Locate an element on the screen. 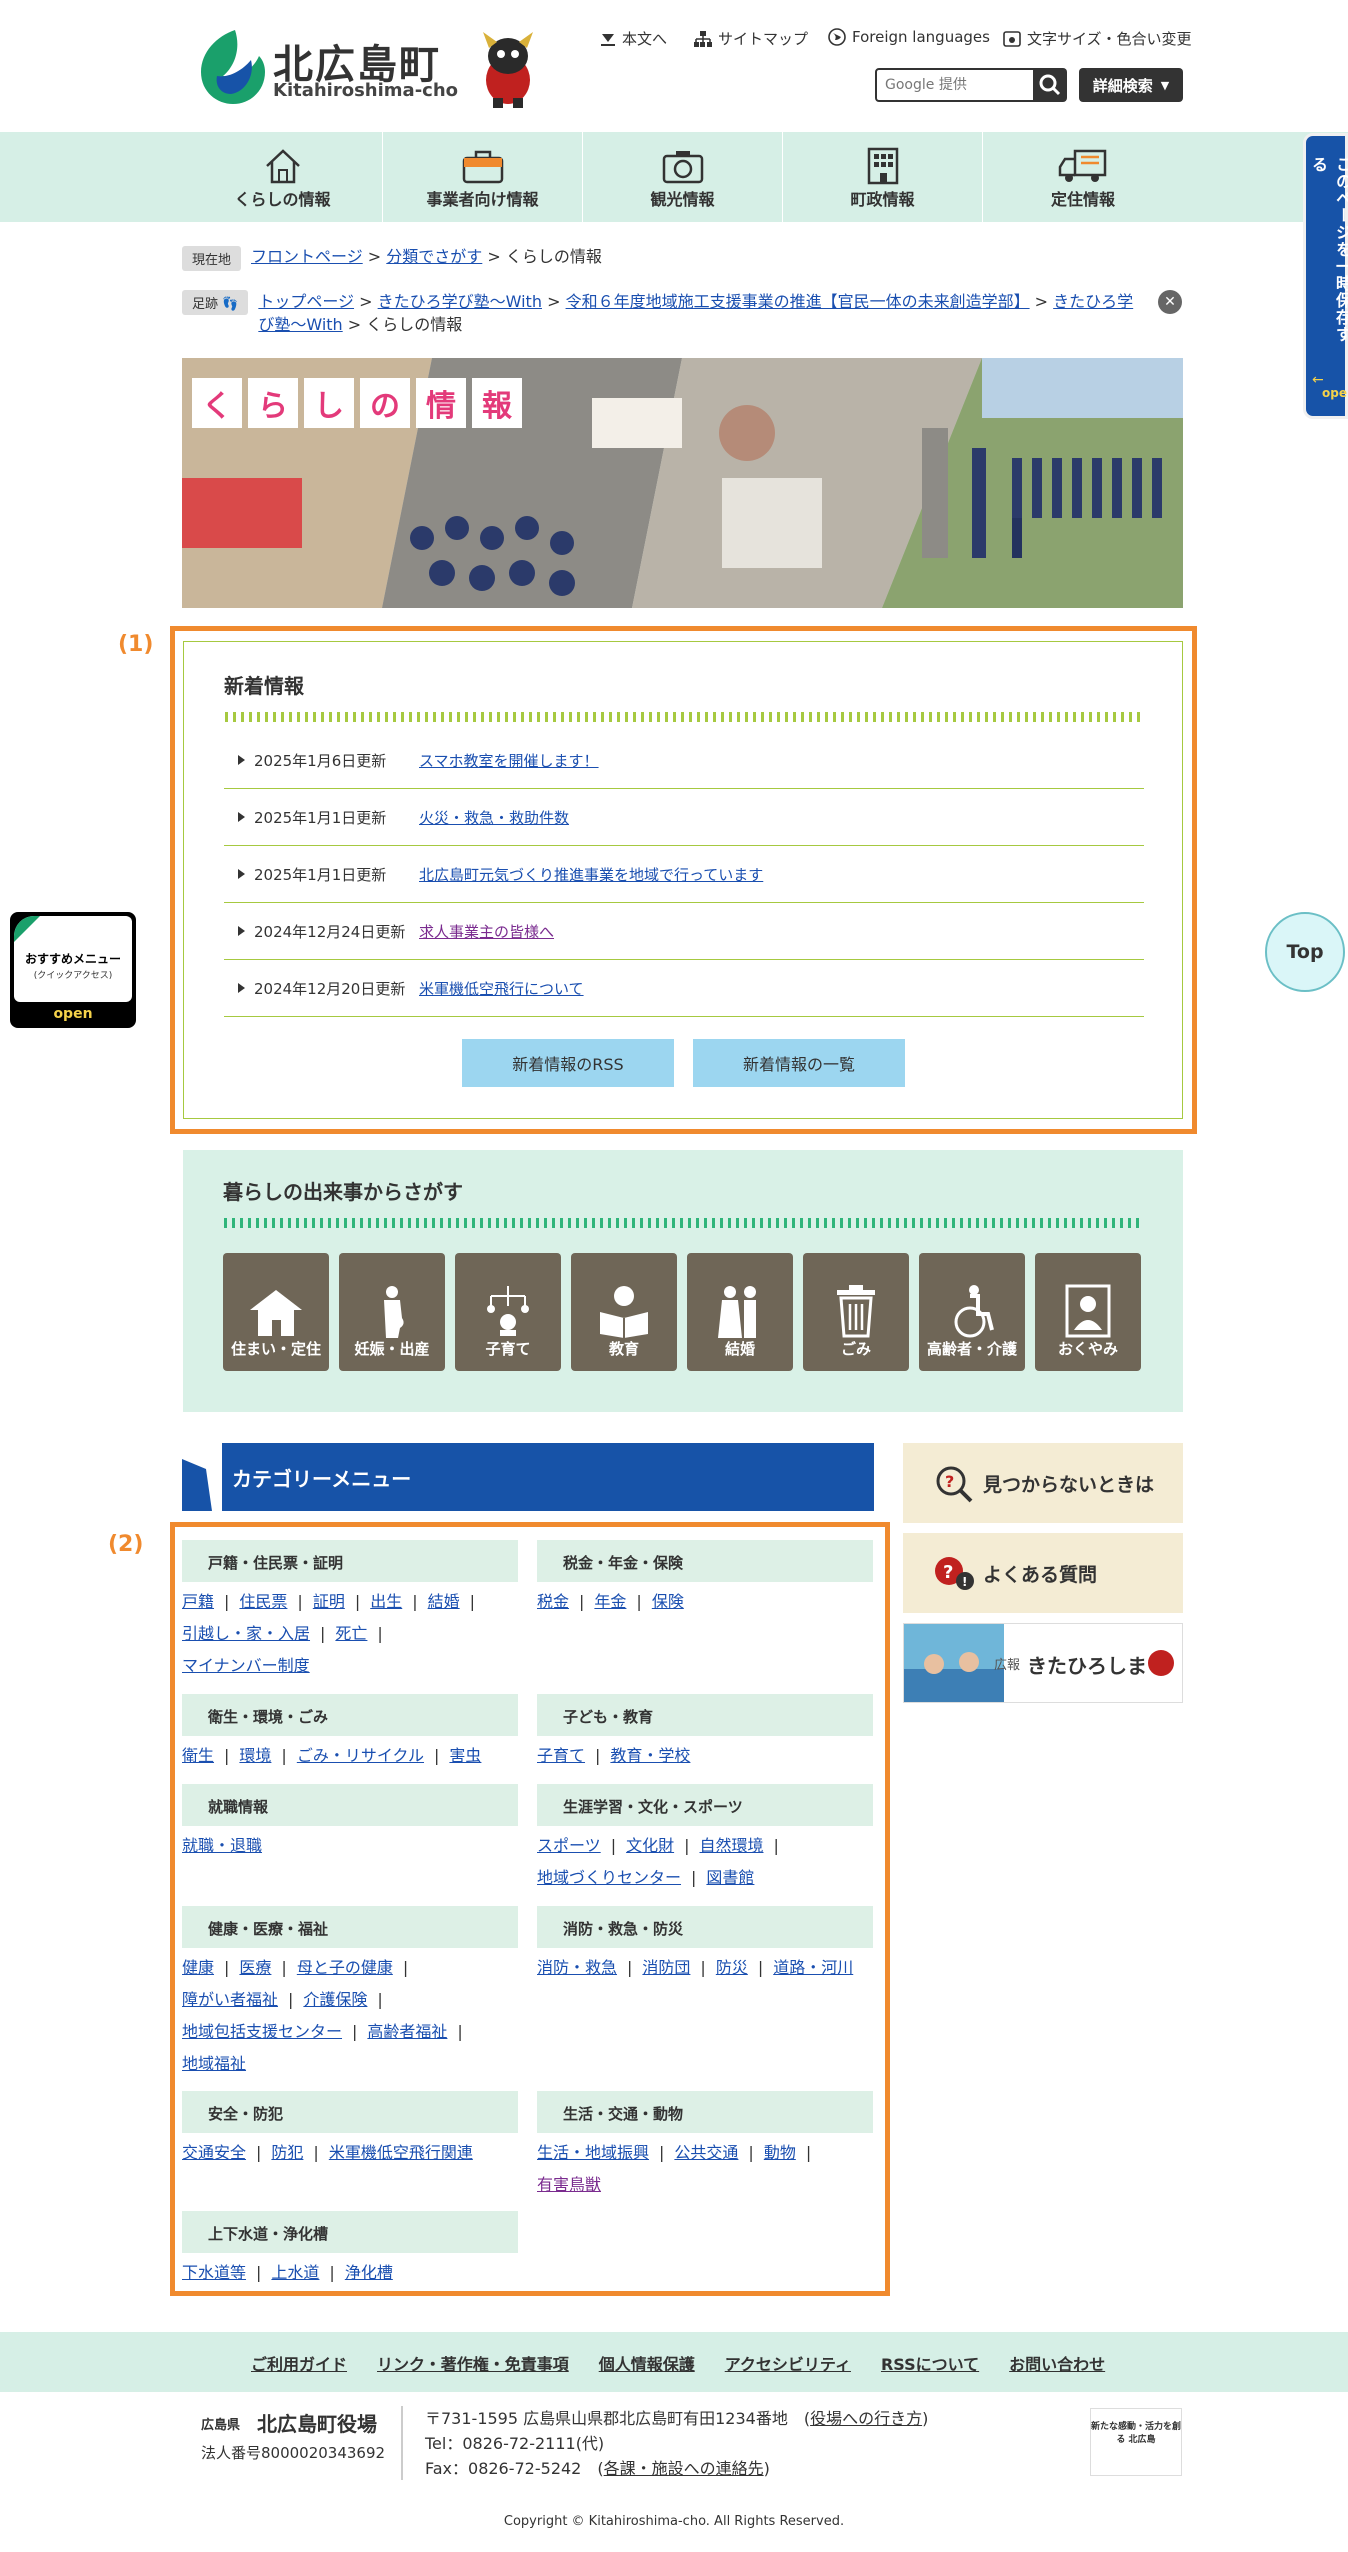 This screenshot has height=2552, width=1348. news-rss-button: 新着情報のRSS is located at coordinates (568, 1063).